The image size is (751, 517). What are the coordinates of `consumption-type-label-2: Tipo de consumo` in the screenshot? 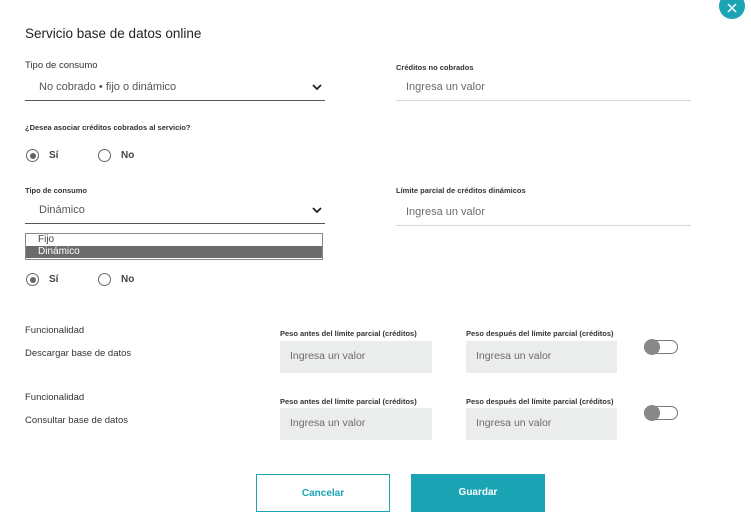 It's located at (56, 190).